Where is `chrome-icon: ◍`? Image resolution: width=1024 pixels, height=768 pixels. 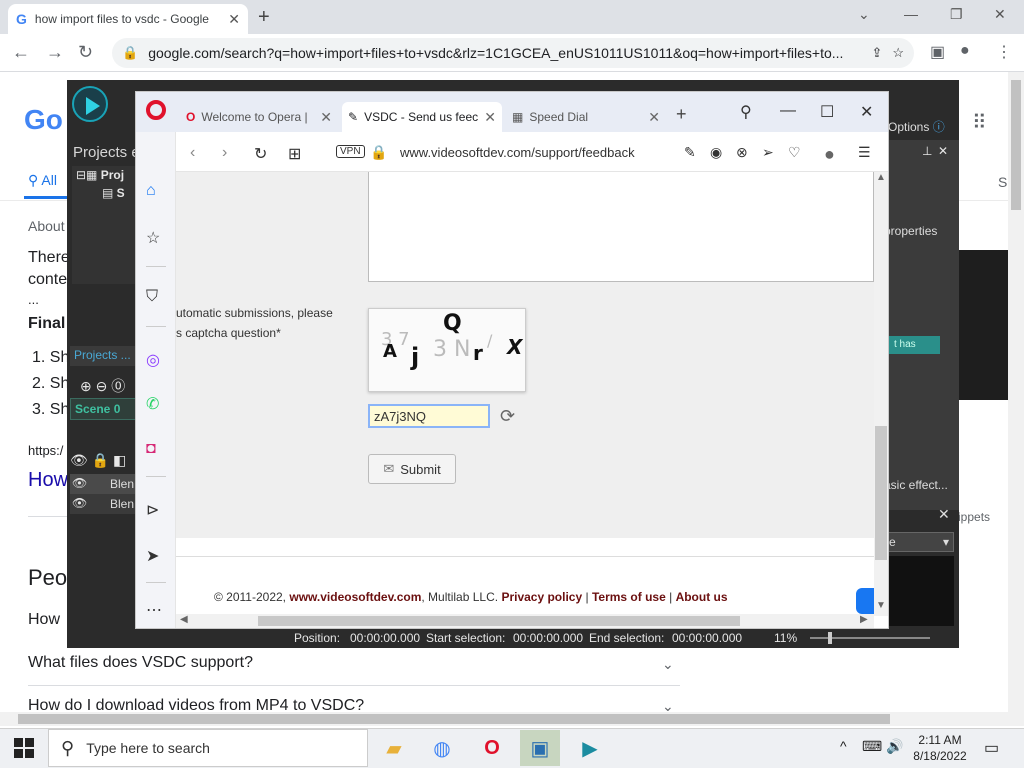
chrome-icon: ◍ is located at coordinates (442, 748).